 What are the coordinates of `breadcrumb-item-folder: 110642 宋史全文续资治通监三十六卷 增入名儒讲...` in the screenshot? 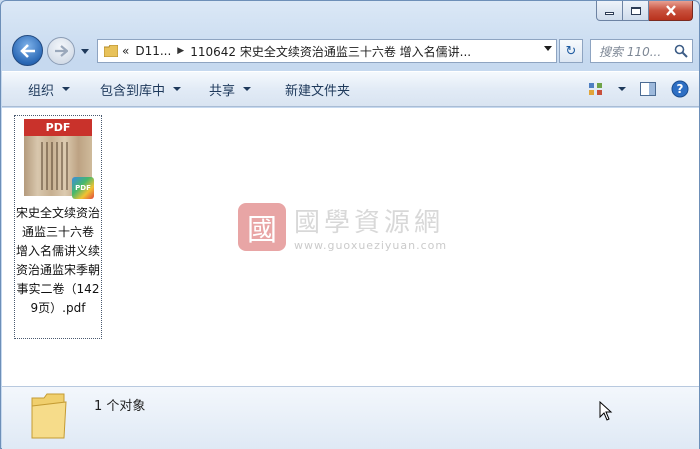 It's located at (330, 51).